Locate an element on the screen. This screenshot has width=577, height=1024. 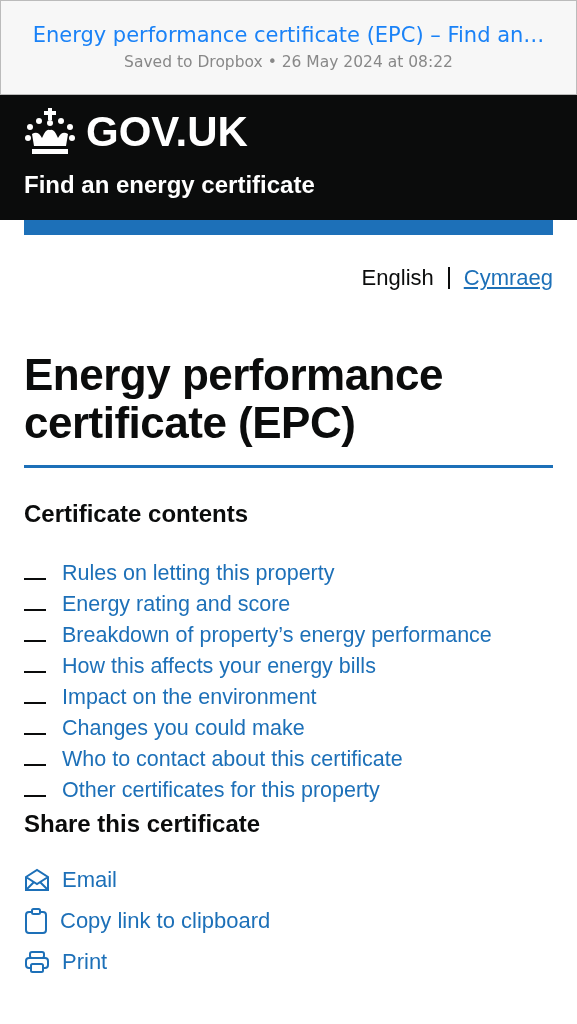
share-link: Print is located at coordinates (85, 961).